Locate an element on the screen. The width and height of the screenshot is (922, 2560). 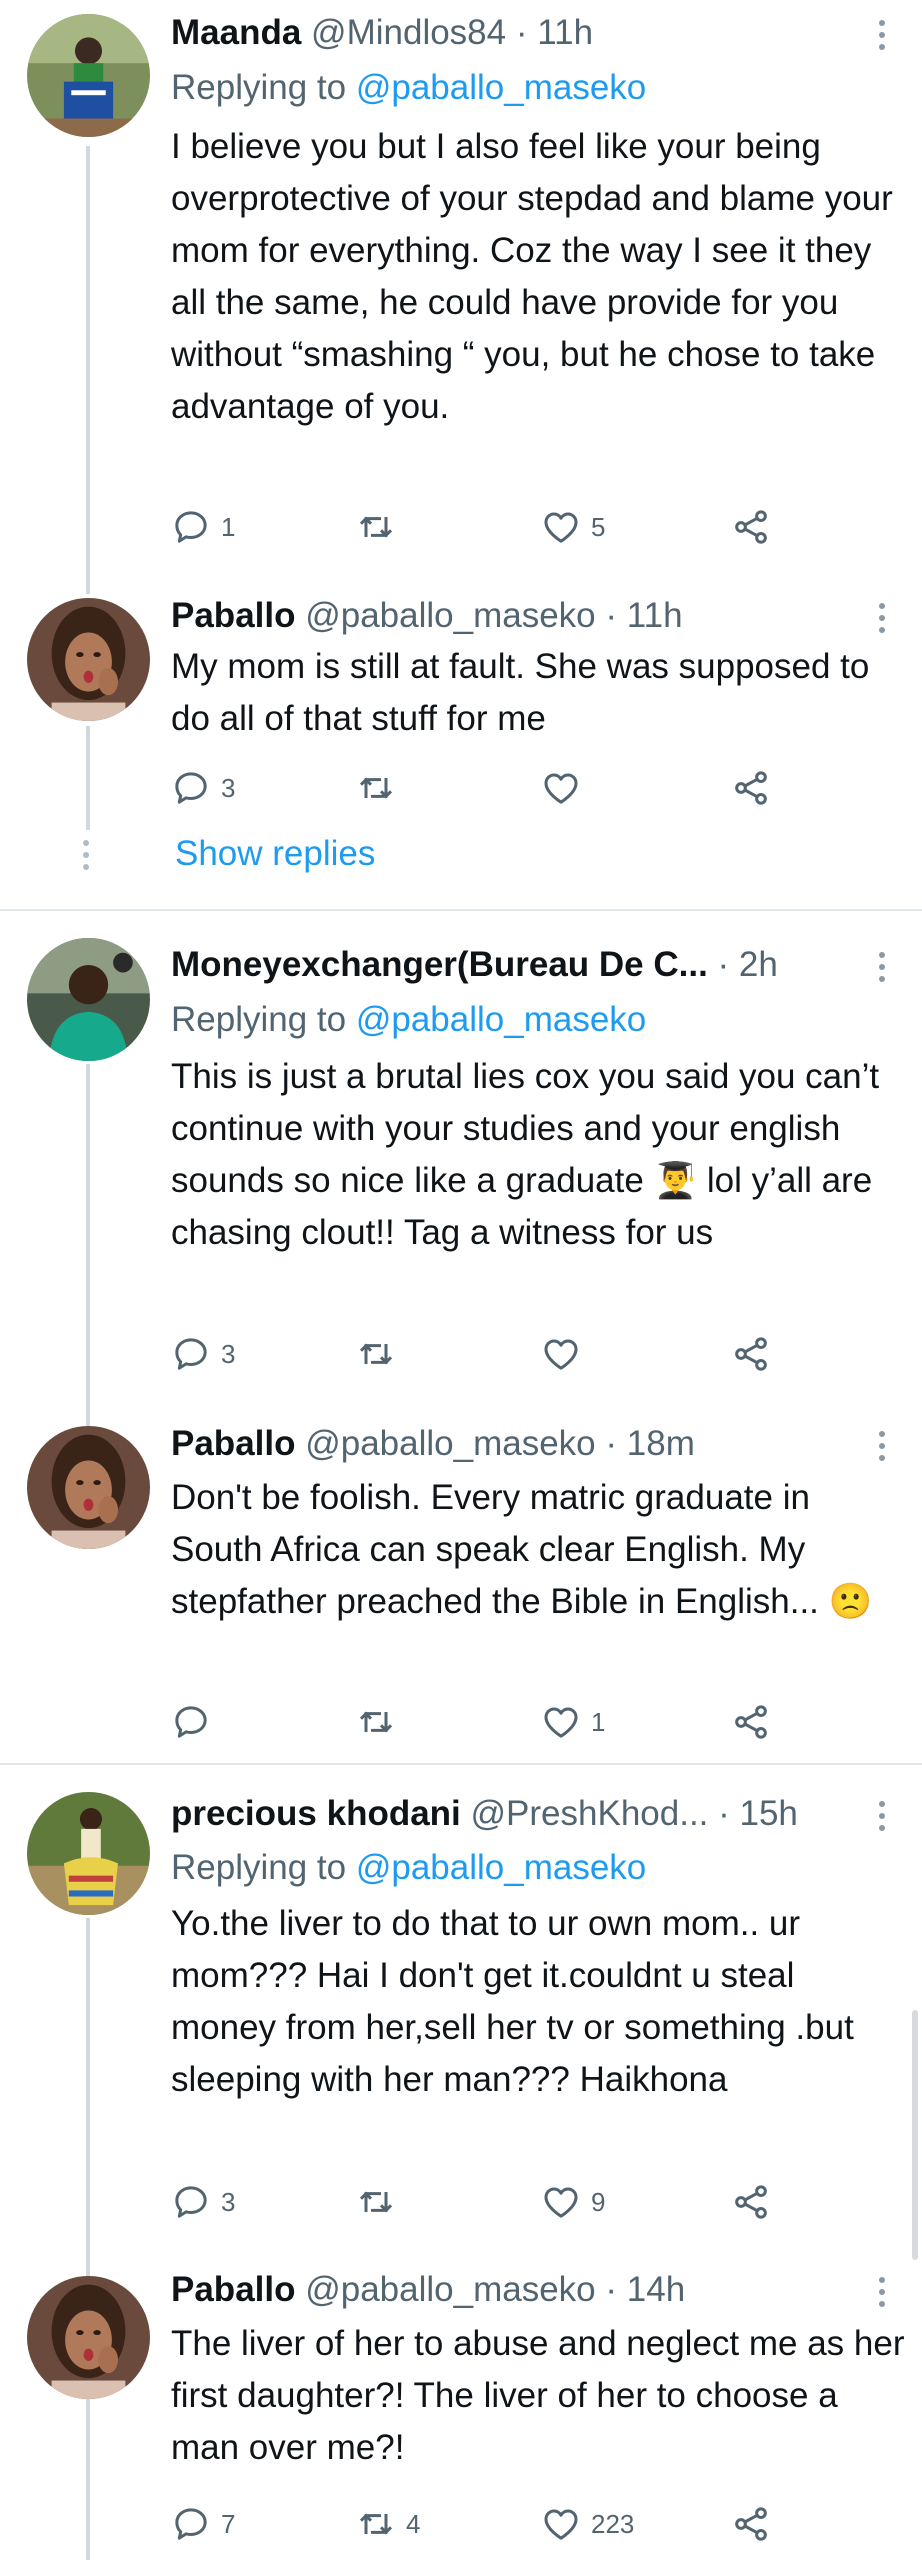
display-name: Maanda is located at coordinates (236, 32).